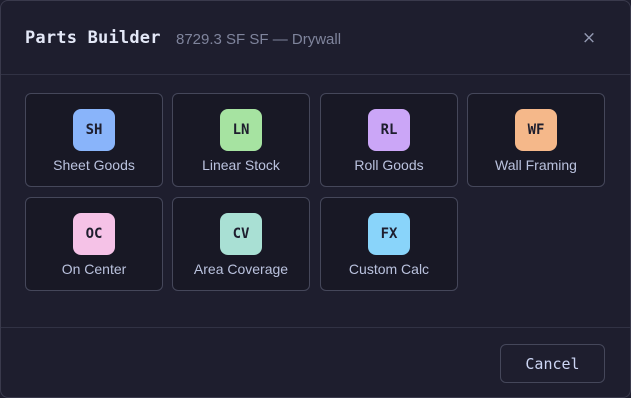 The width and height of the screenshot is (631, 398). I want to click on card-label: Roll Goods, so click(389, 165).